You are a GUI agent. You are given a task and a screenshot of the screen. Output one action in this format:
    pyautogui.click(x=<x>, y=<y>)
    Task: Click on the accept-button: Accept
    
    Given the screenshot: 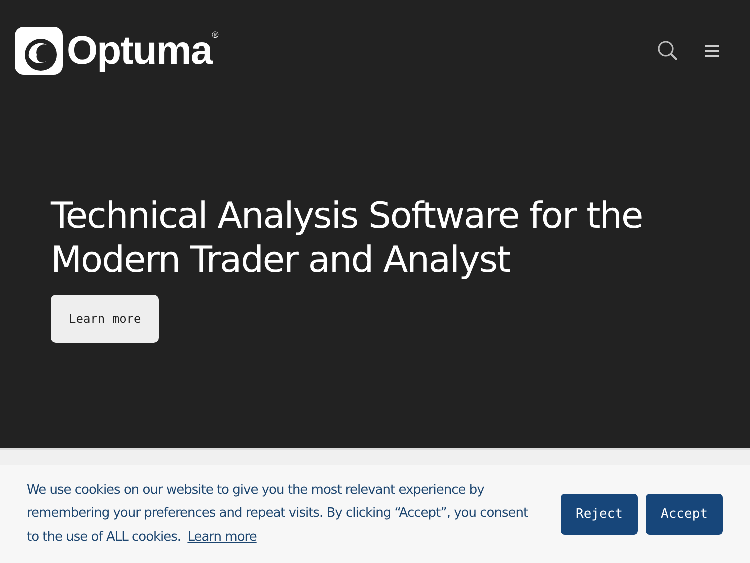 What is the action you would take?
    pyautogui.click(x=684, y=514)
    